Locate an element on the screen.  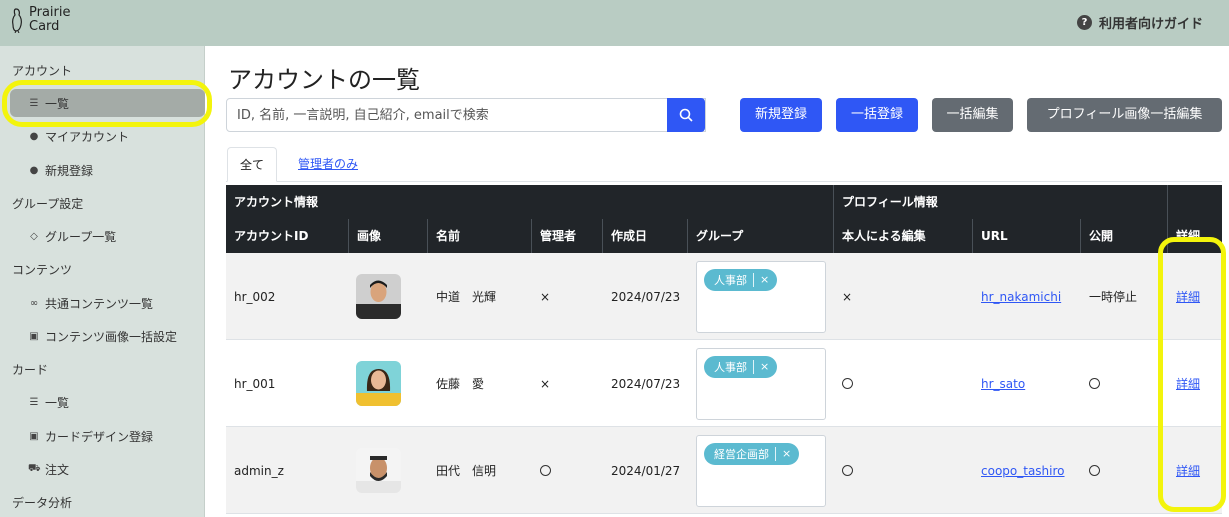
sidebar-section-content: コンテンツ is located at coordinates (42, 270).